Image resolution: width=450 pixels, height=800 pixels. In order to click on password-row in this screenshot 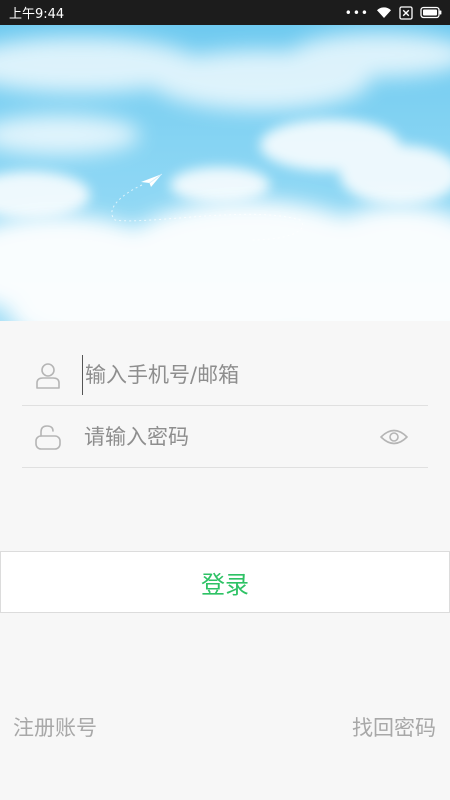, I will do `click(225, 437)`.